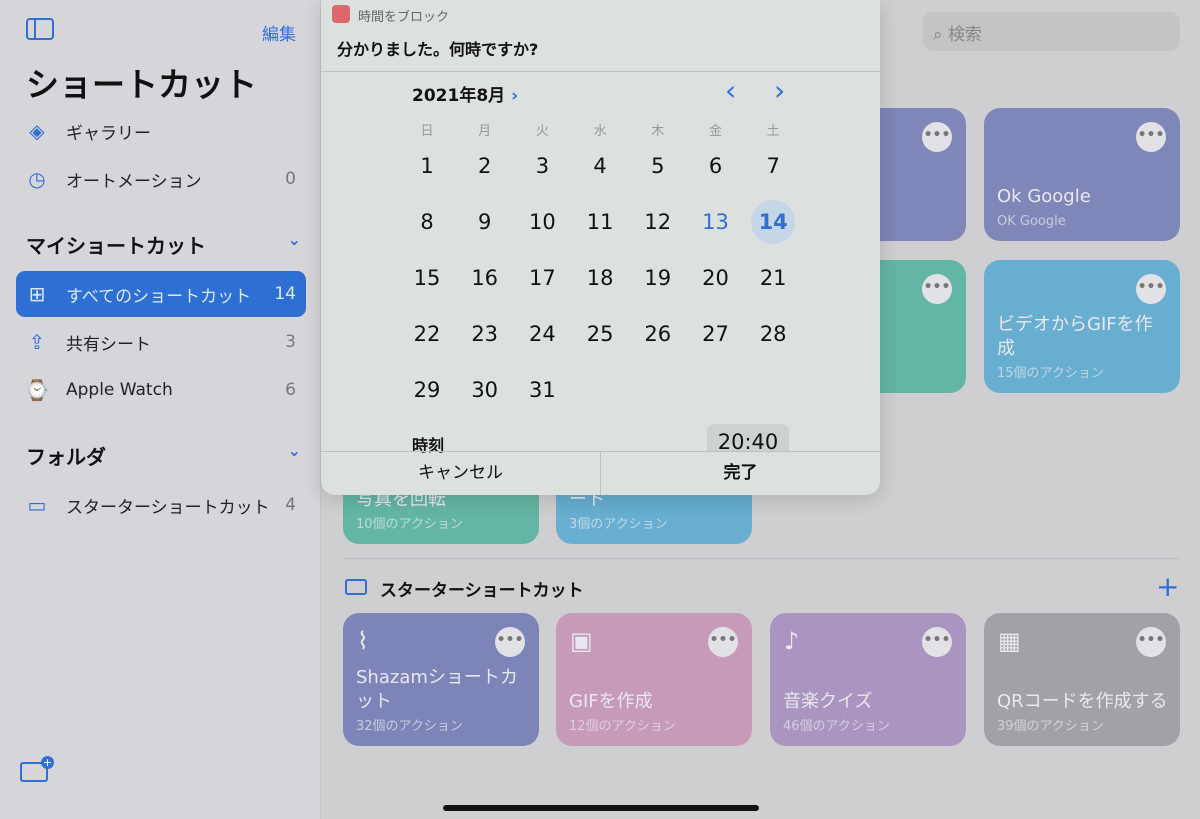 The image size is (1200, 819). Describe the element at coordinates (485, 334) in the screenshot. I see `calendar-day: 23` at that location.